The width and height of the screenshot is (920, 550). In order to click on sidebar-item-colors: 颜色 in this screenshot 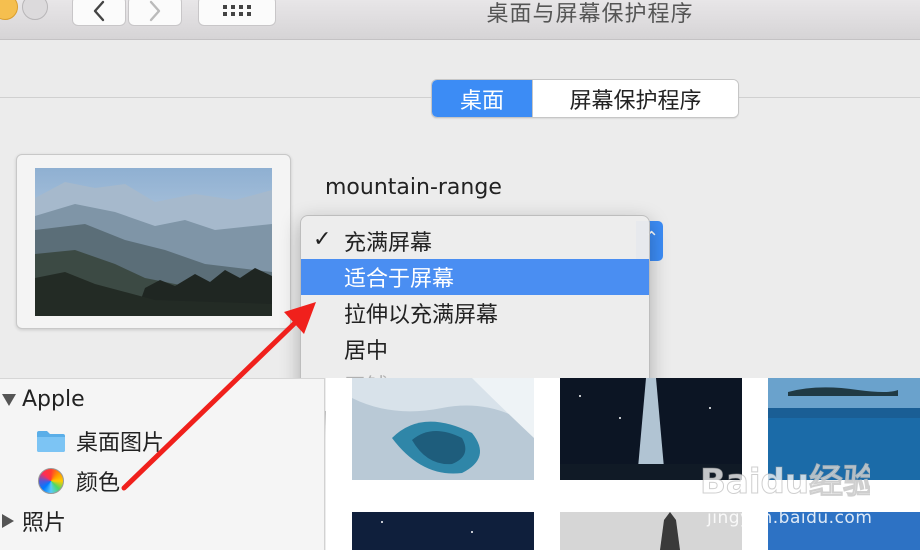, I will do `click(79, 481)`.